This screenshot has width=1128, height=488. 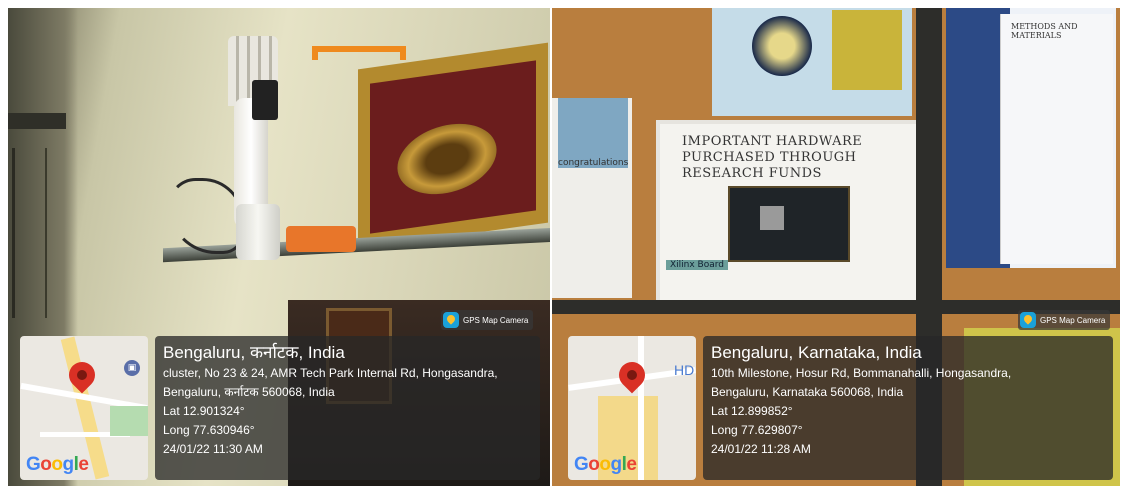 What do you see at coordinates (129, 421) in the screenshot?
I see `map-park` at bounding box center [129, 421].